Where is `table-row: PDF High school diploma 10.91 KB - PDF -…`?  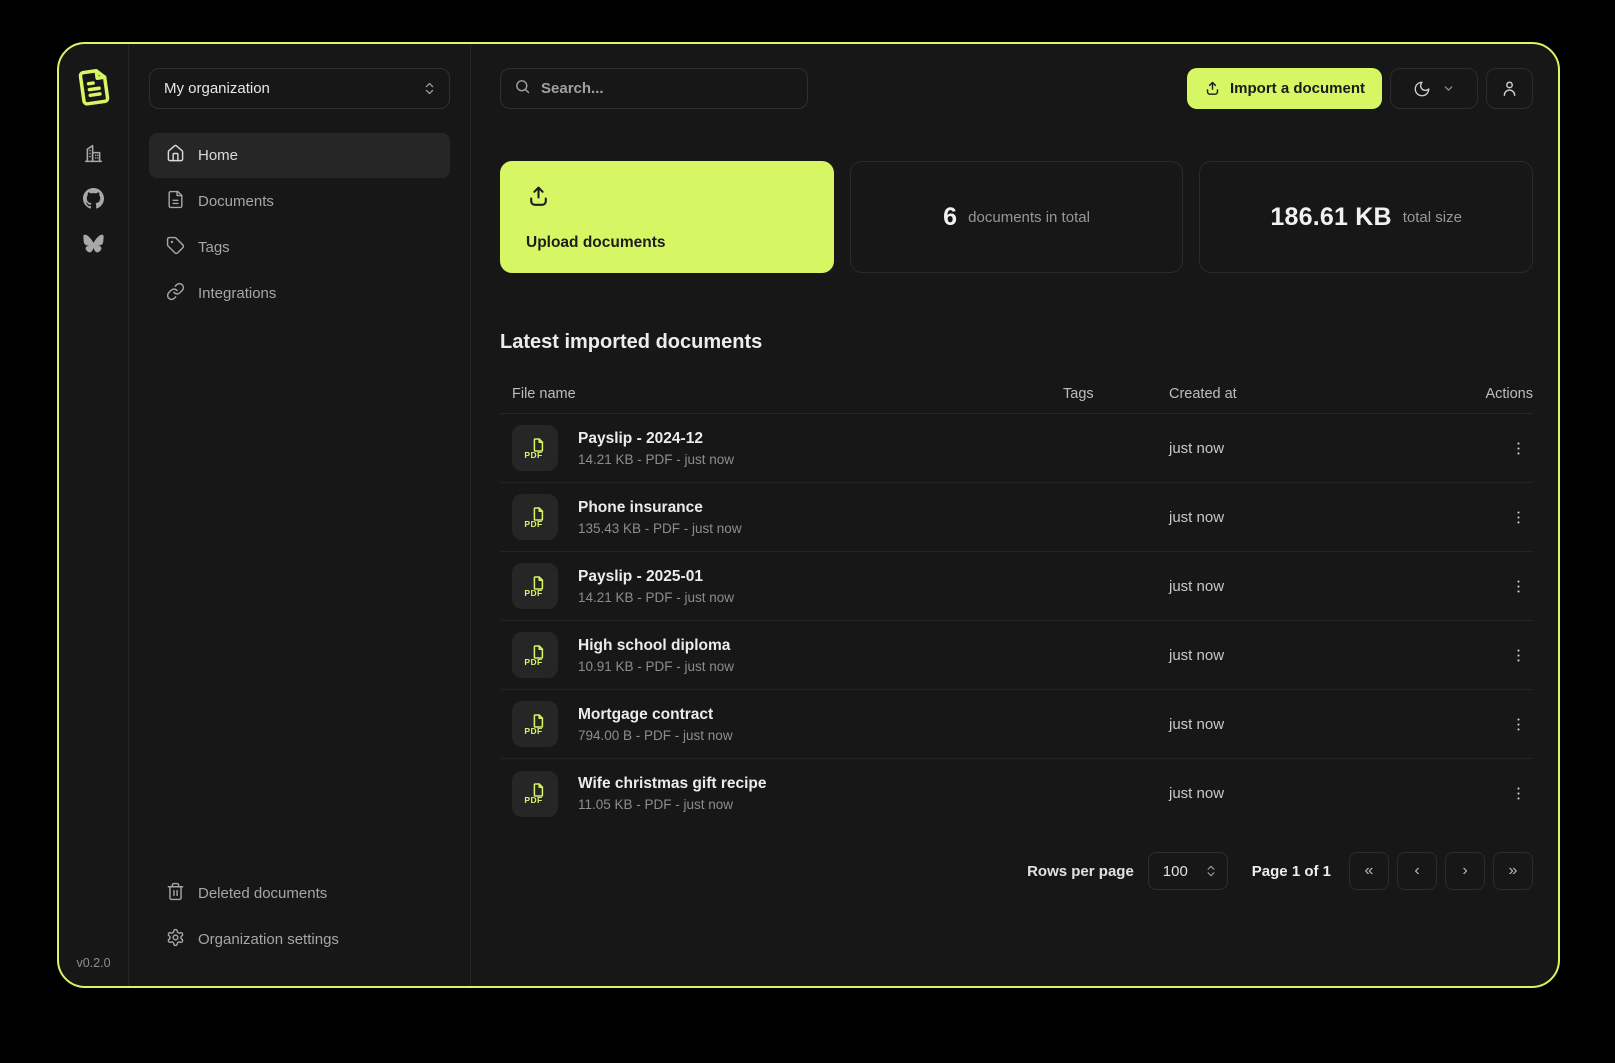 table-row: PDF High school diploma 10.91 KB - PDF -… is located at coordinates (1016, 655).